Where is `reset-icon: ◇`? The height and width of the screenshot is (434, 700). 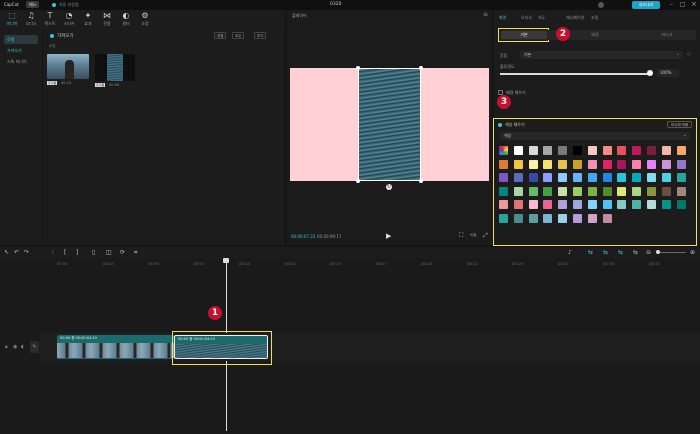
reset-icon: ◇ is located at coordinates (689, 54).